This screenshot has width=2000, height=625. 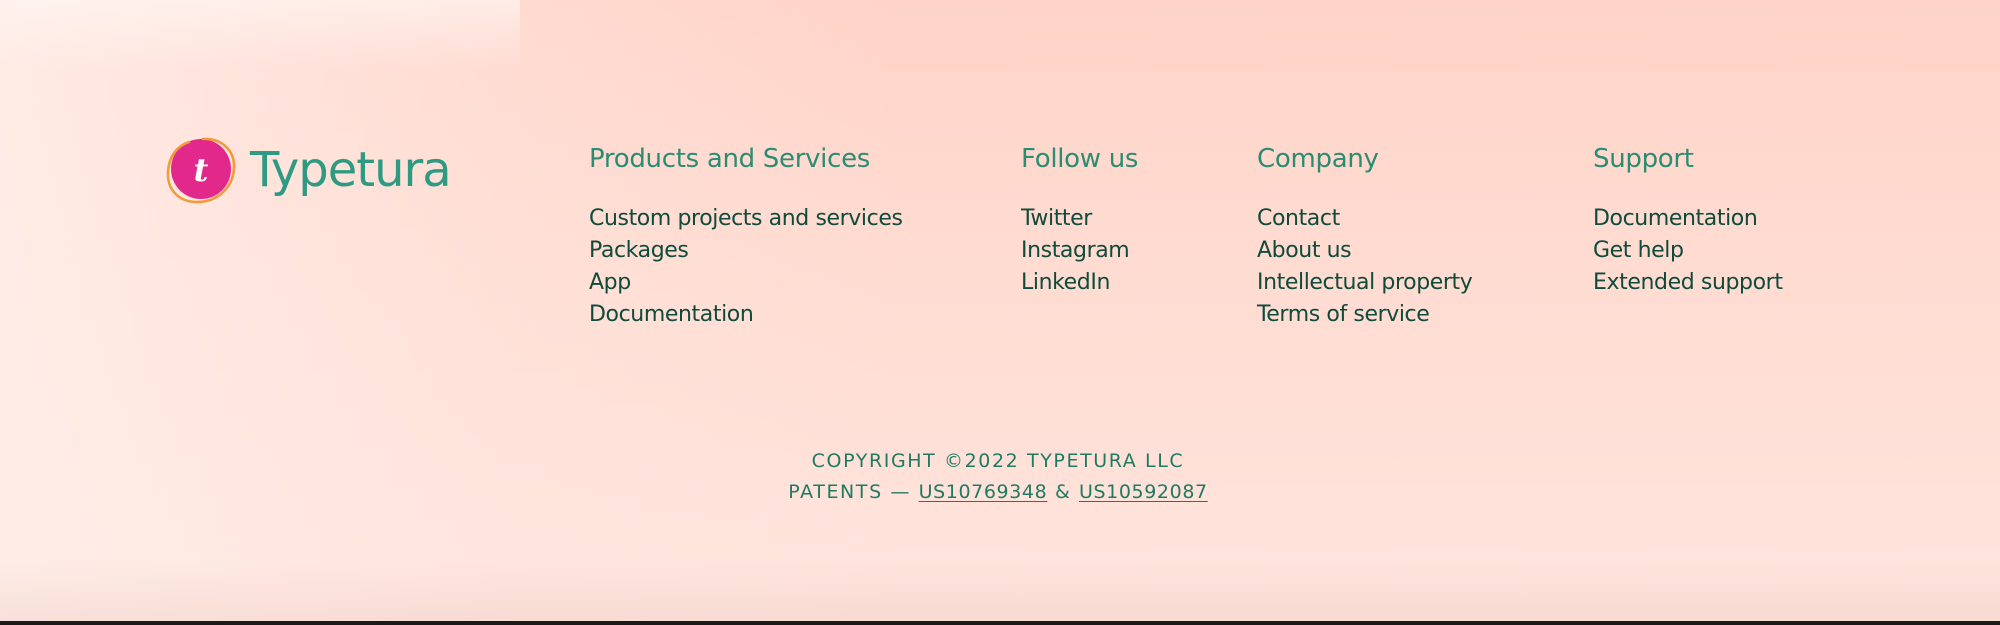 What do you see at coordinates (746, 283) in the screenshot?
I see `link-app: App` at bounding box center [746, 283].